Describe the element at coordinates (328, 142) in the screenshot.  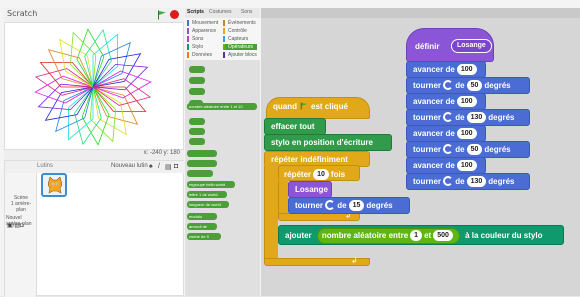
I see `pen-down-block: stylo en position d'écriture` at that location.